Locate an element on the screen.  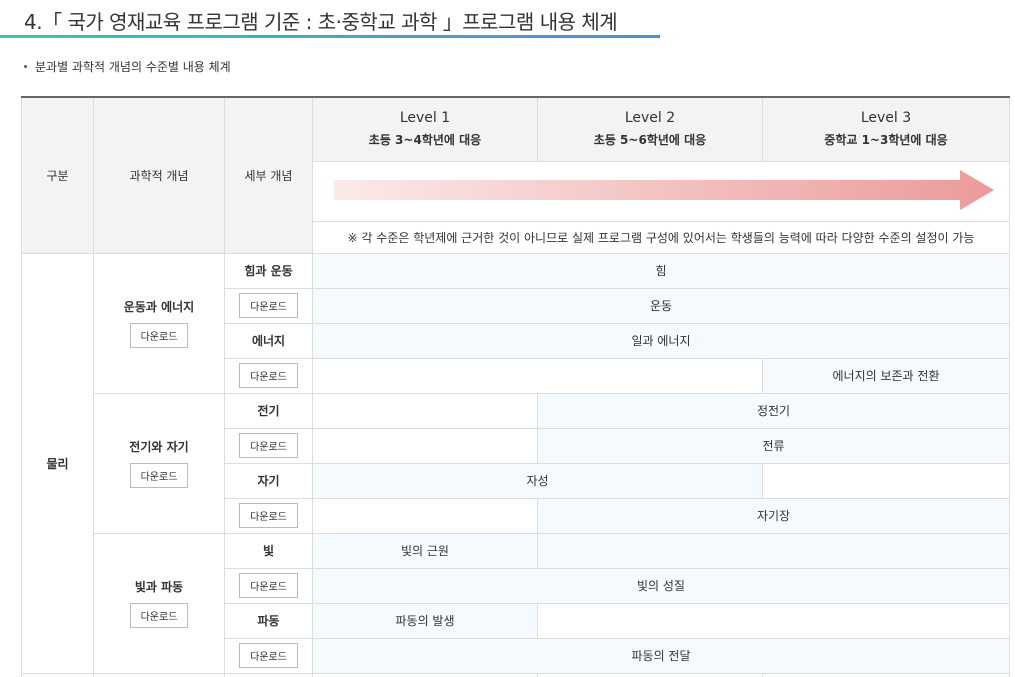
level-1-header: Level 1 초등 3~4학년에 대응 is located at coordinates (425, 129).